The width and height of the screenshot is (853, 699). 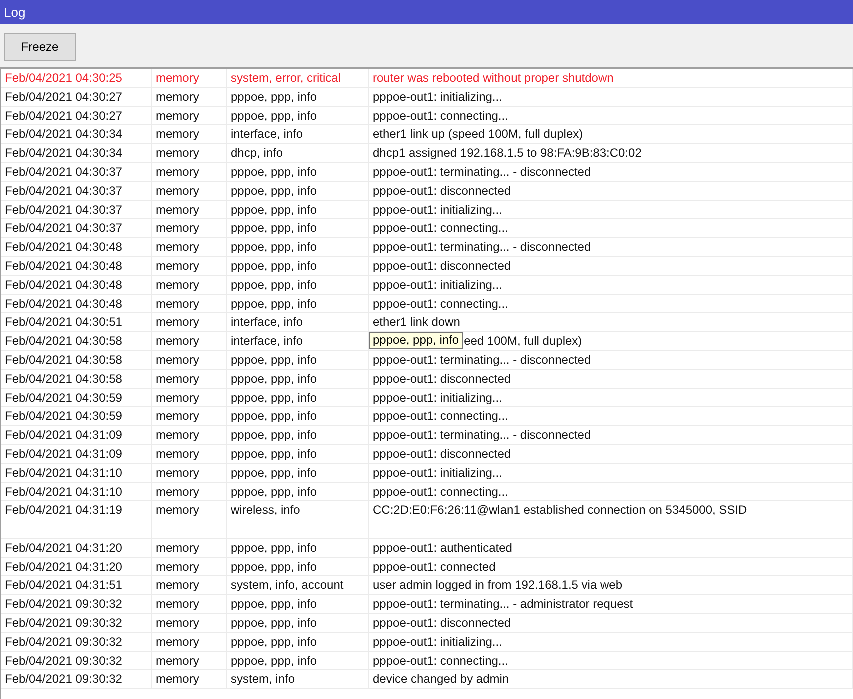 What do you see at coordinates (298, 519) in the screenshot?
I see `topics-cell: wireless, info` at bounding box center [298, 519].